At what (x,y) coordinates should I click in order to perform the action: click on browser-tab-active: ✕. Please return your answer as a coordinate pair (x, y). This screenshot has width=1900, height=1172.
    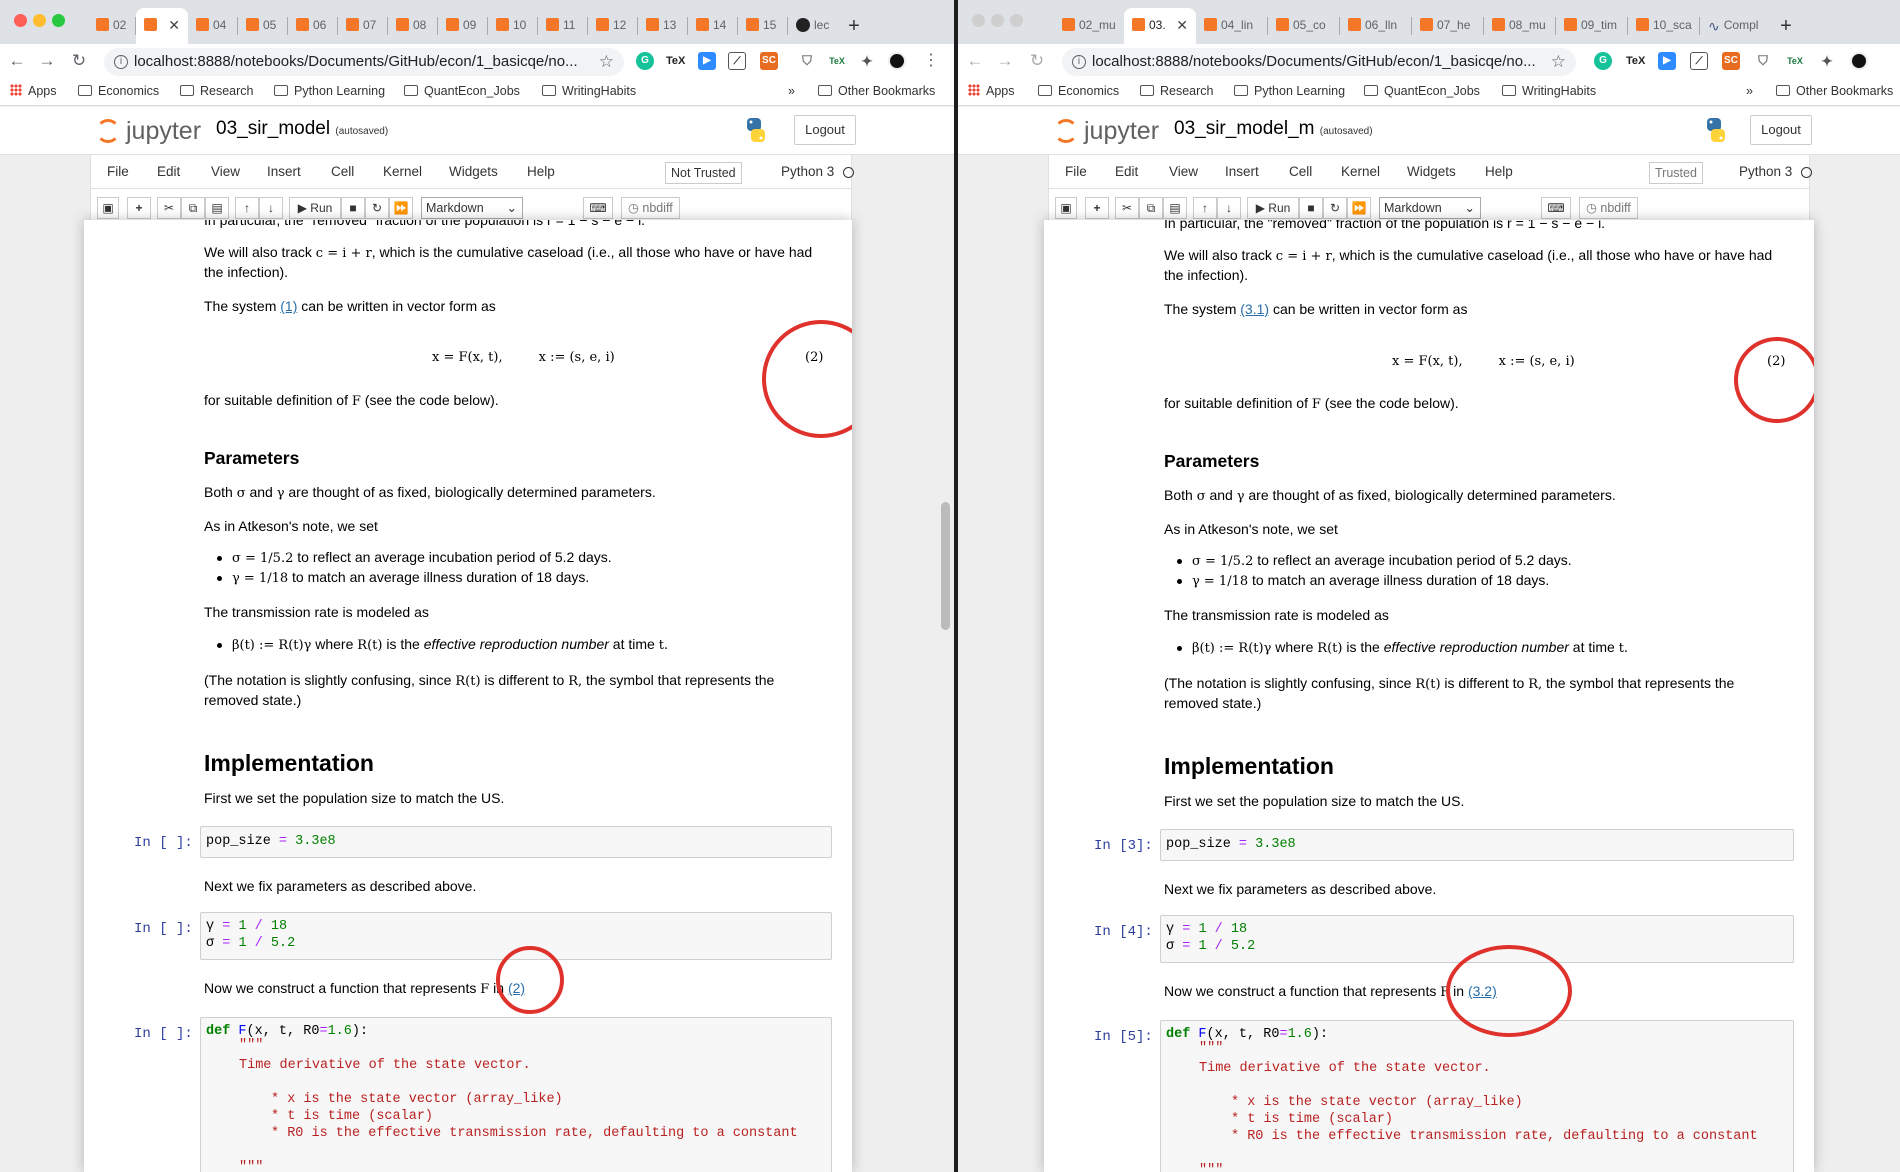
    Looking at the image, I should click on (162, 26).